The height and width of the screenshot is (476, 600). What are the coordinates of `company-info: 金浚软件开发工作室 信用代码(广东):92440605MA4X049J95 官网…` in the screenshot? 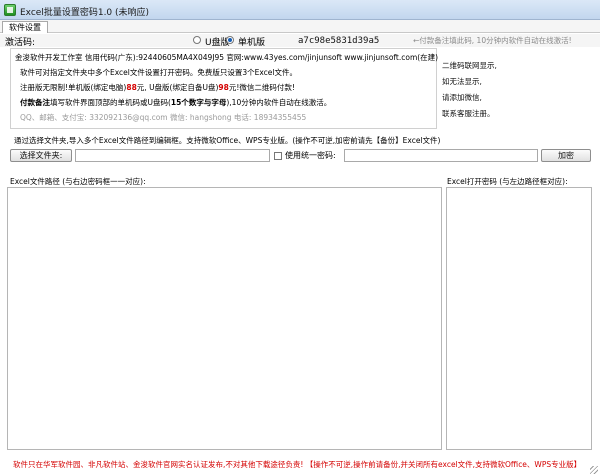 It's located at (227, 57).